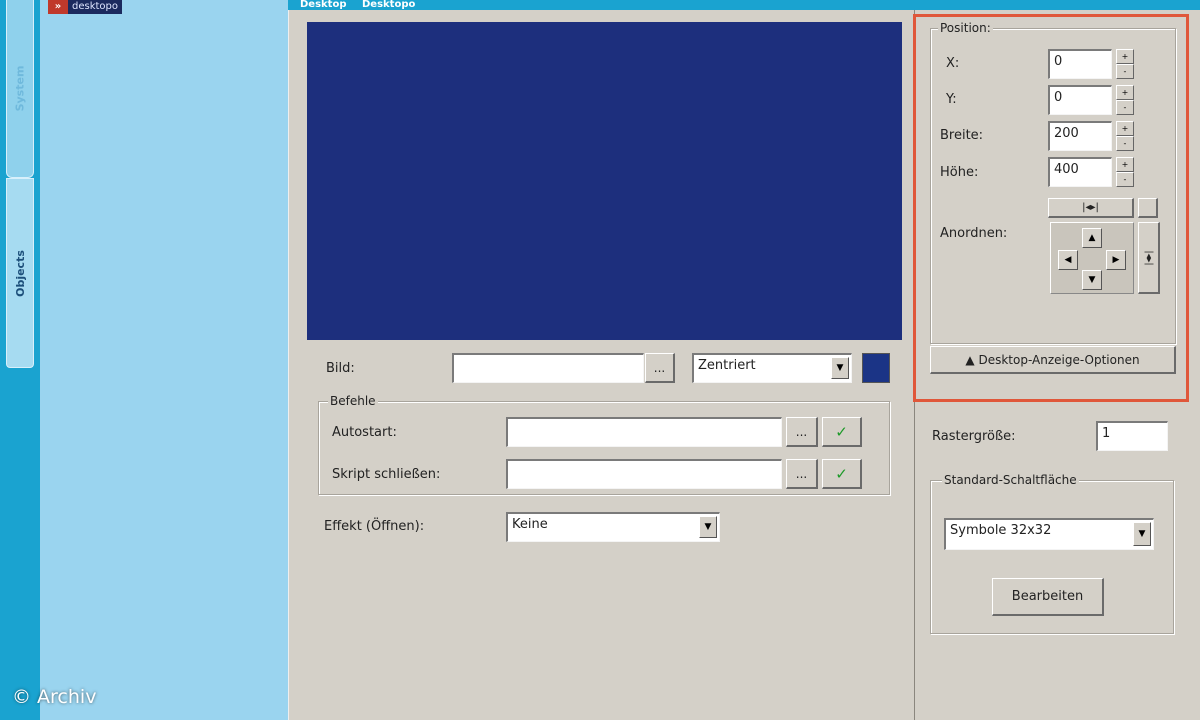 The height and width of the screenshot is (720, 1200). I want to click on y-label: Y:, so click(951, 99).